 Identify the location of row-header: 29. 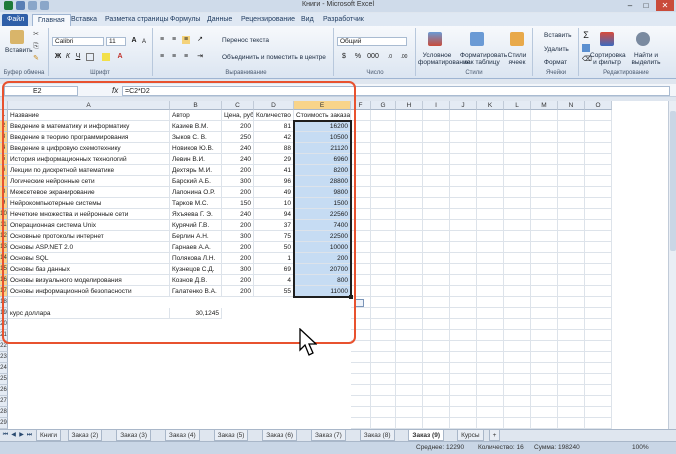
(4, 423).